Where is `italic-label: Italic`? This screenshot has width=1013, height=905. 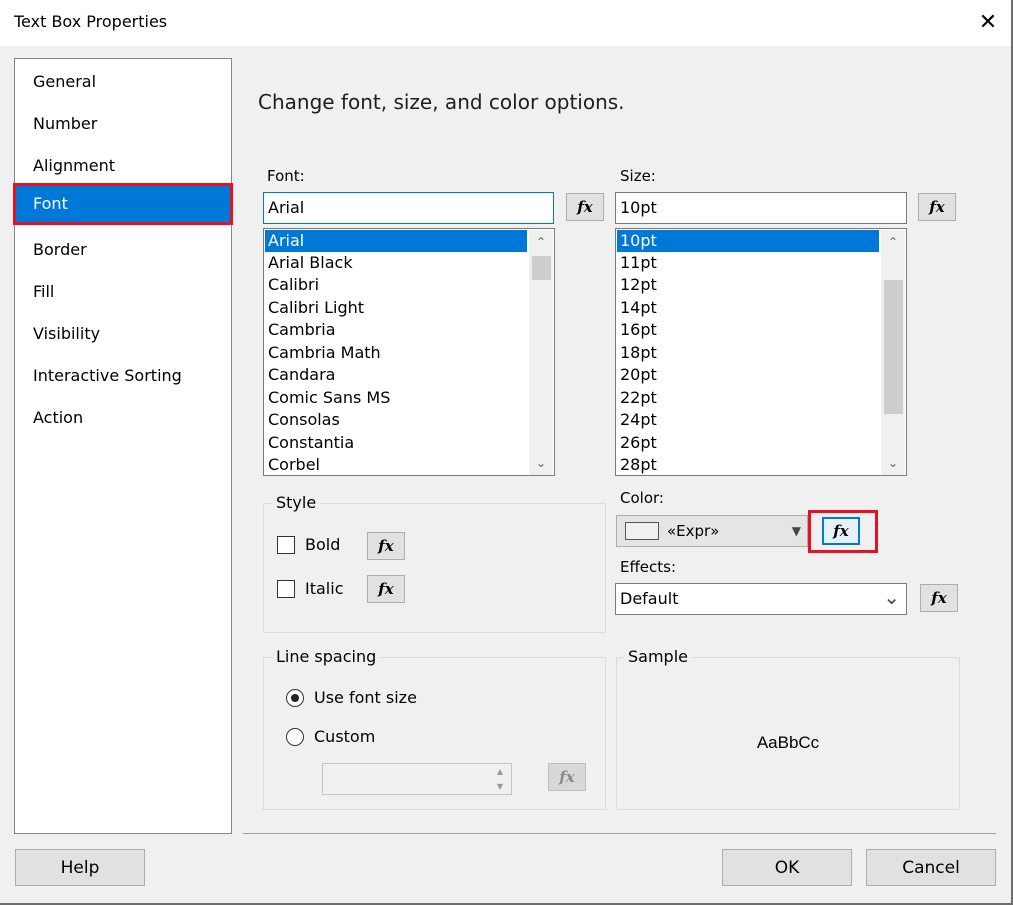 italic-label: Italic is located at coordinates (324, 588).